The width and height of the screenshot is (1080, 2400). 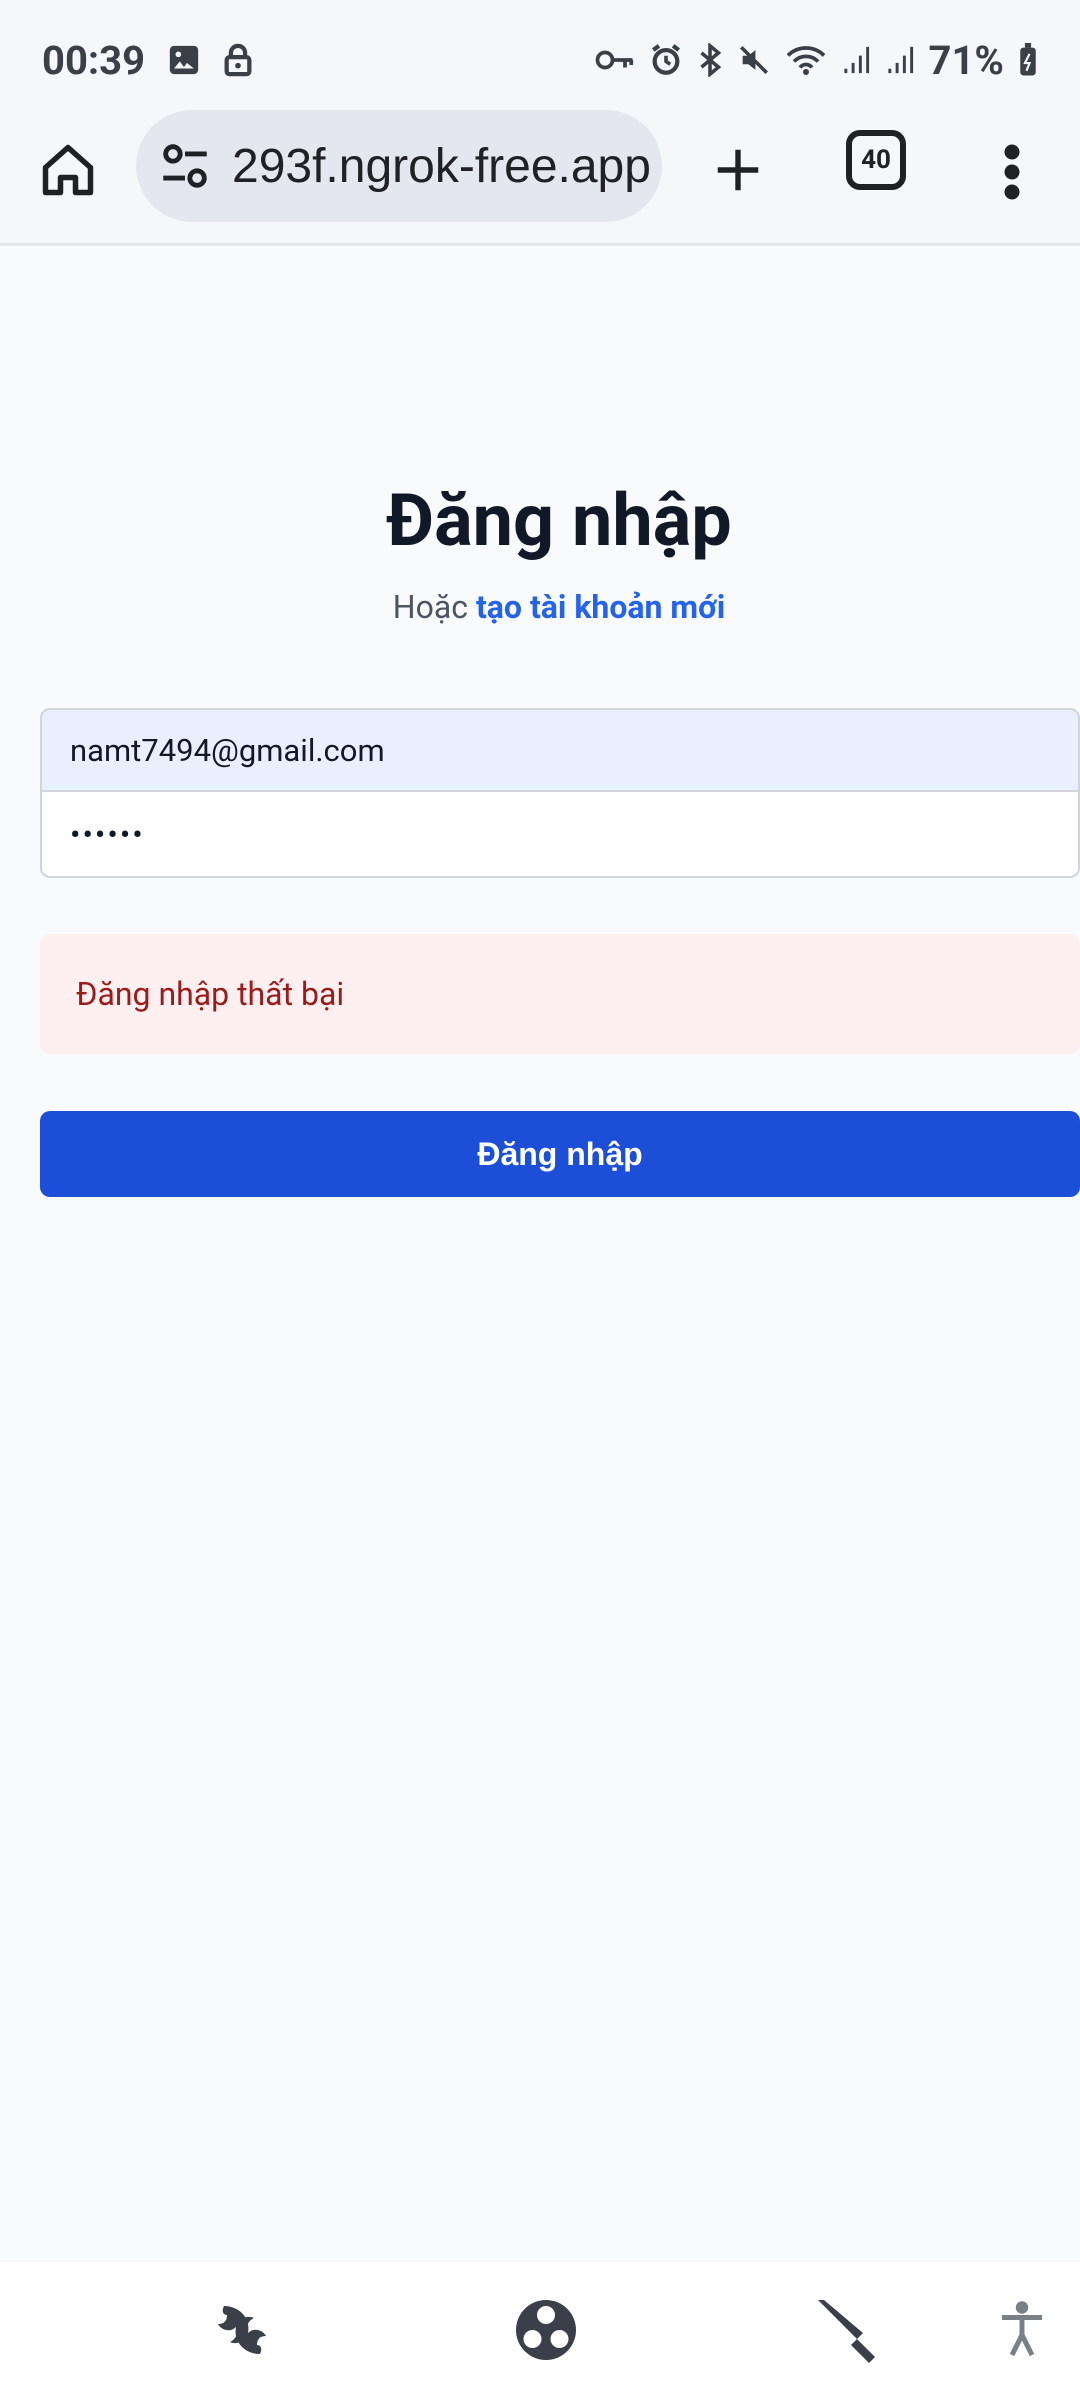 I want to click on knife-icon, so click(x=846, y=2331).